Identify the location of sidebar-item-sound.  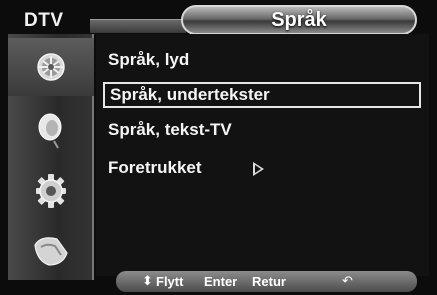
(51, 131).